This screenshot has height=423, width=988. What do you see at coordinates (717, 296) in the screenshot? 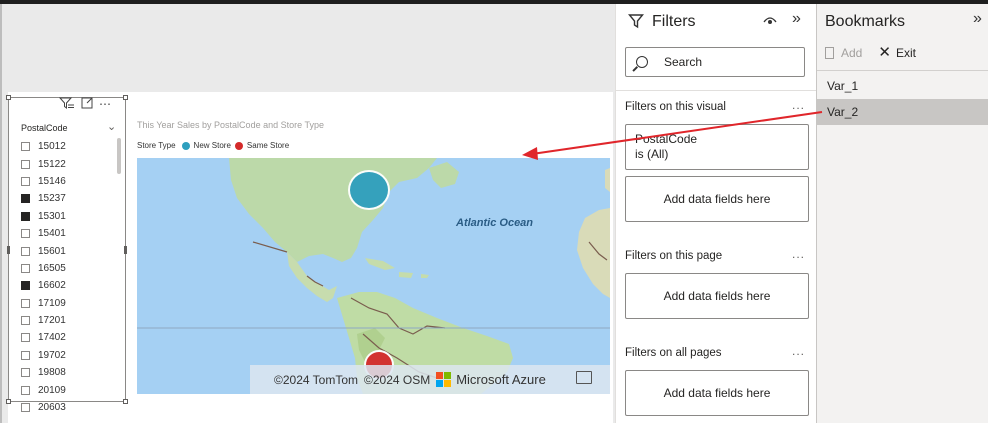
I see `add-data-fields-page: Add data fields here` at bounding box center [717, 296].